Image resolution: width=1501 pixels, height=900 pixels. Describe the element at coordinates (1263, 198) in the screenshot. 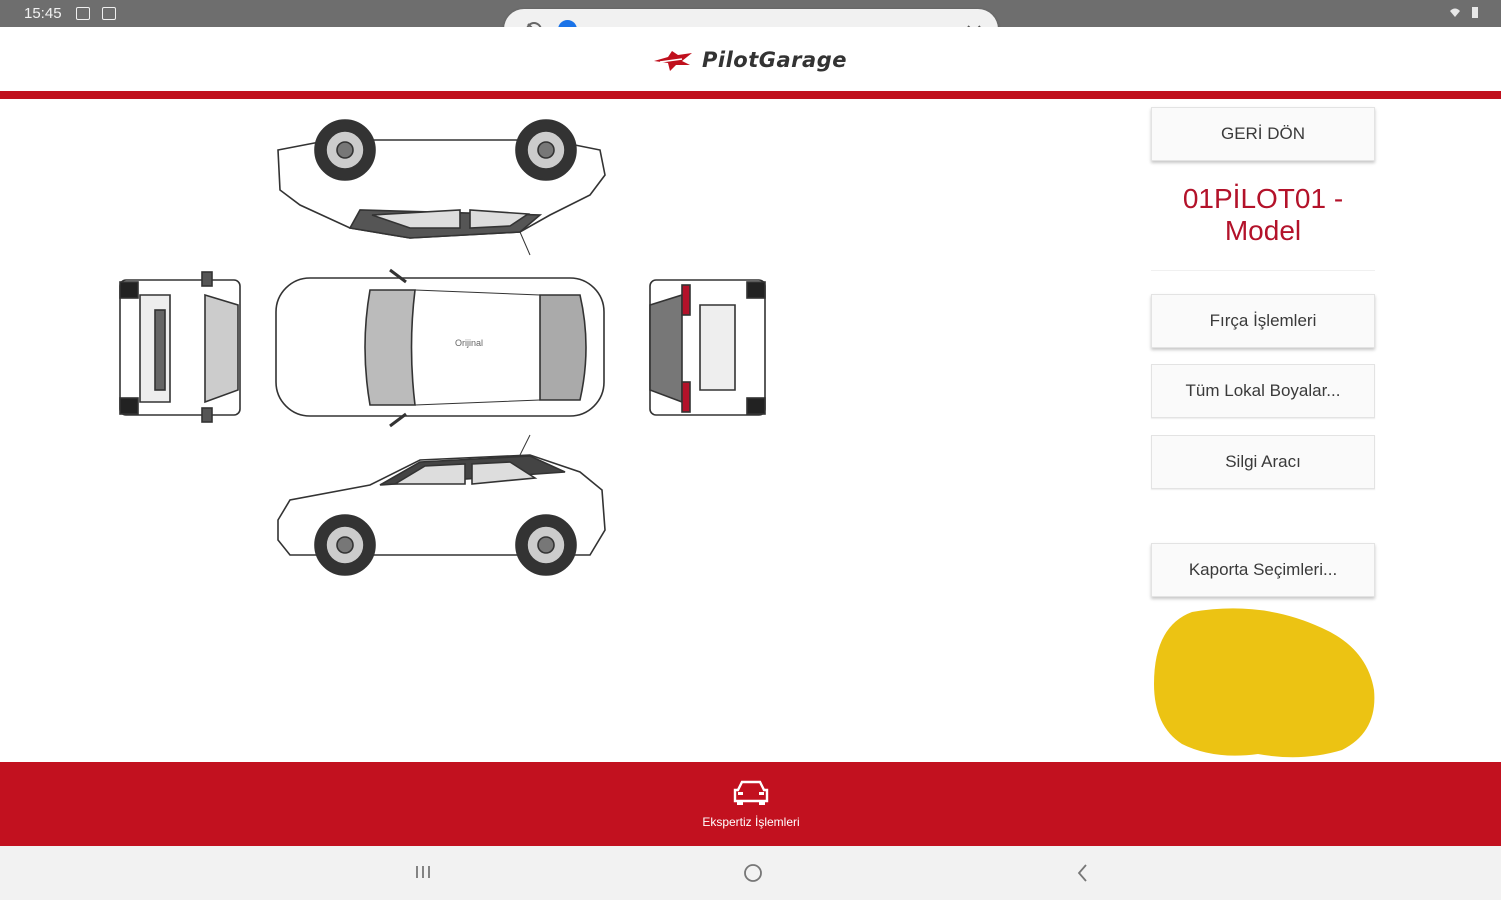

I see `vehicle-plate: 01PİLOT01 -` at that location.